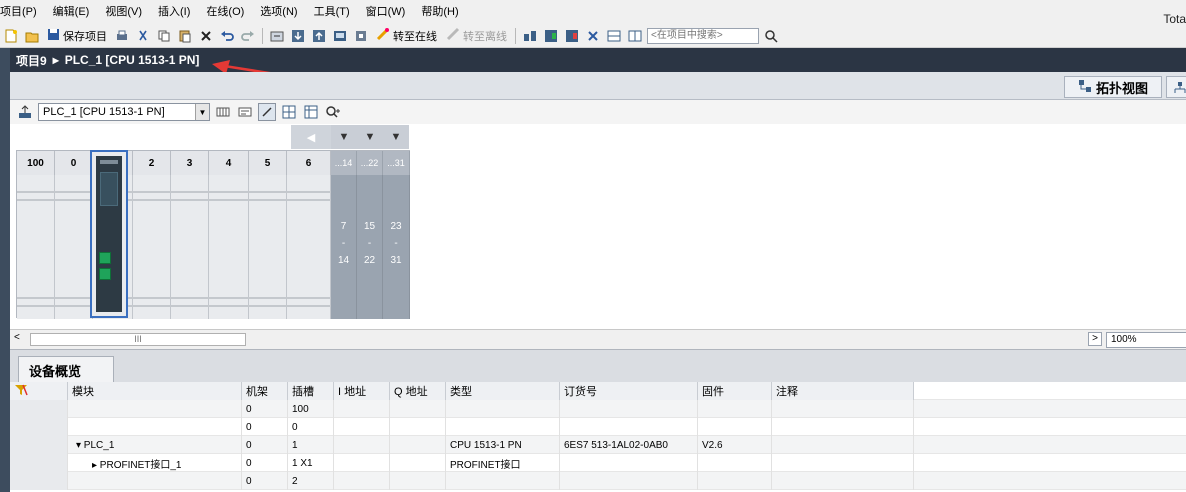 The height and width of the screenshot is (492, 1186). I want to click on column-header-type: 类型, so click(503, 391).